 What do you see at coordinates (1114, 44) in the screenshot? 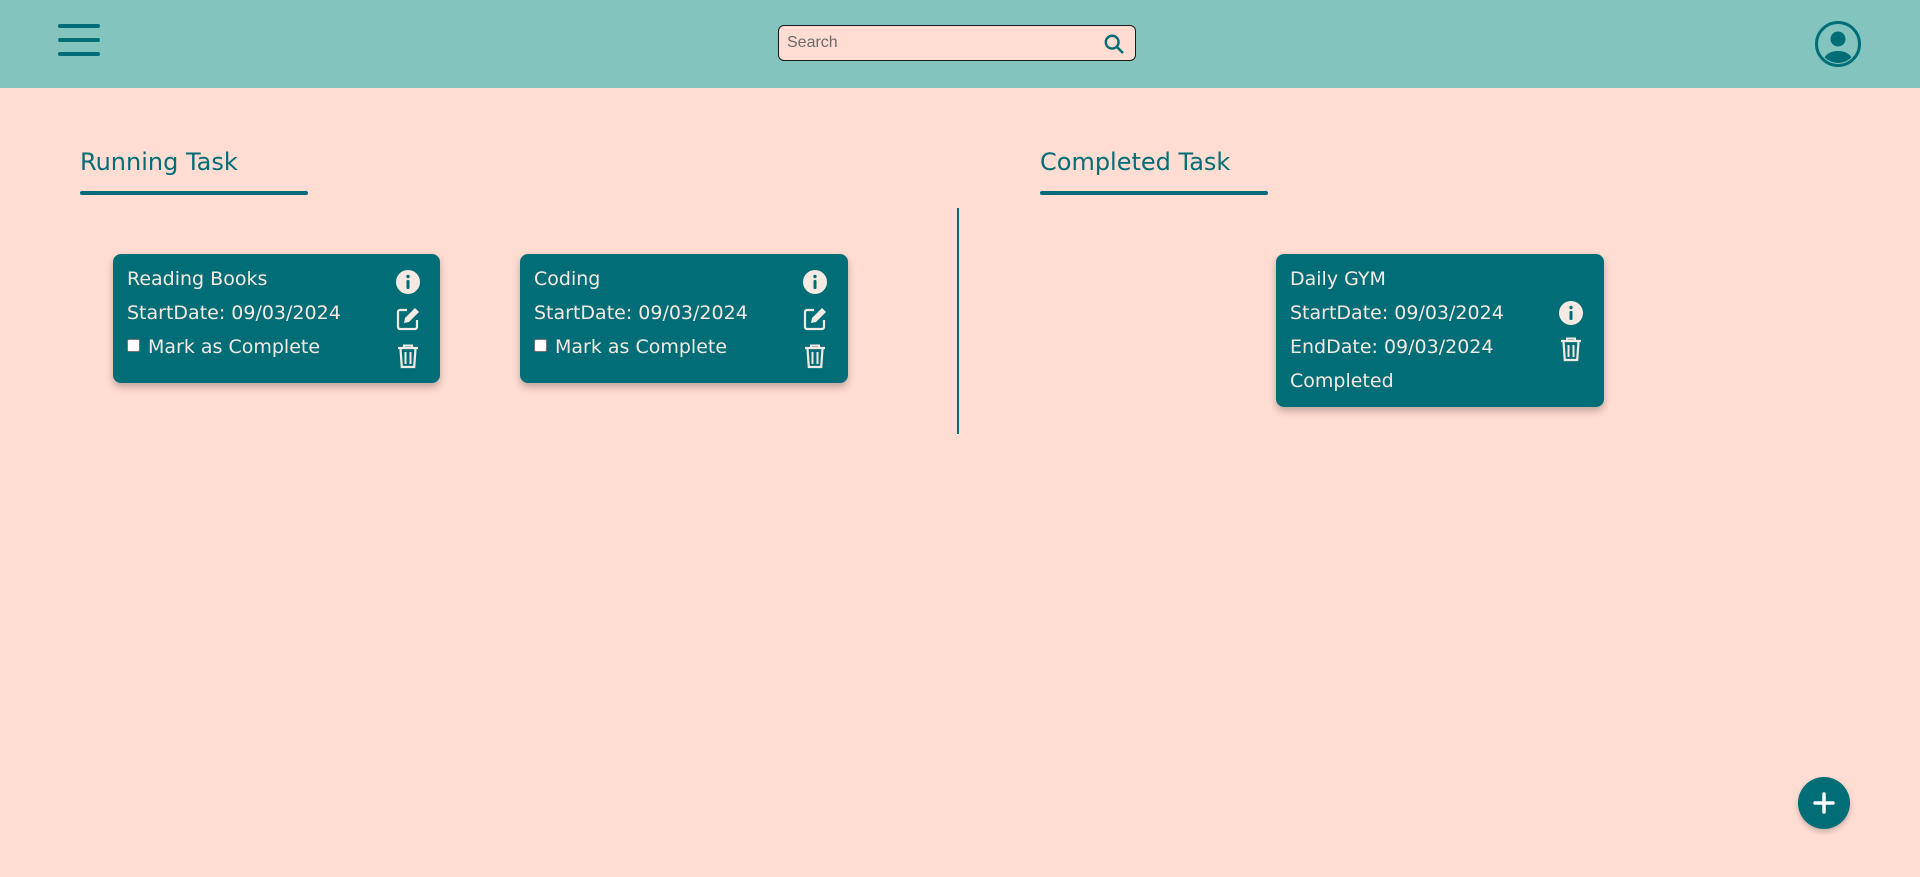
I see `search-icon` at bounding box center [1114, 44].